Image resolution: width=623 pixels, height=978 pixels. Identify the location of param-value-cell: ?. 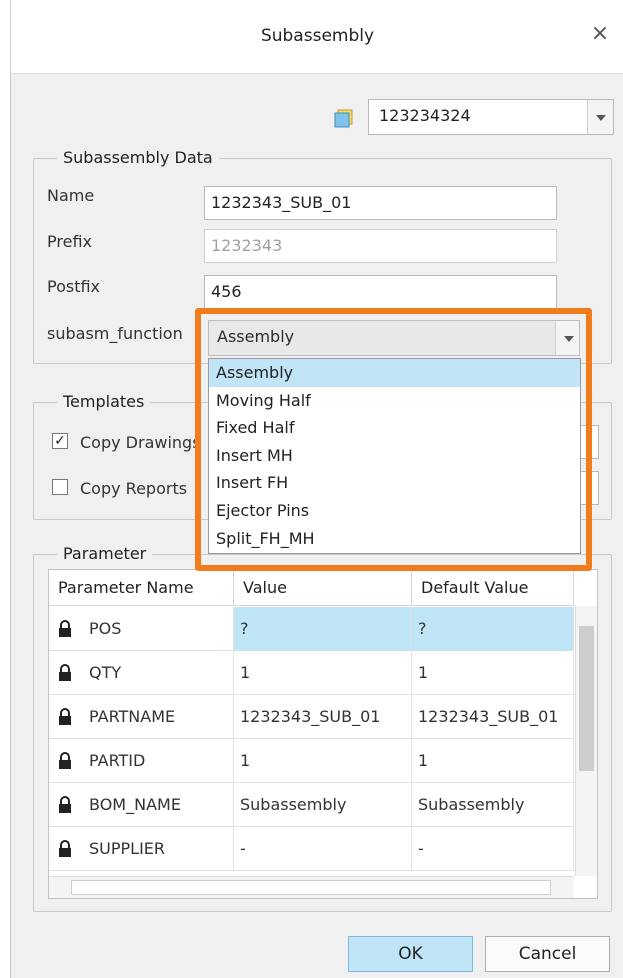
(323, 629).